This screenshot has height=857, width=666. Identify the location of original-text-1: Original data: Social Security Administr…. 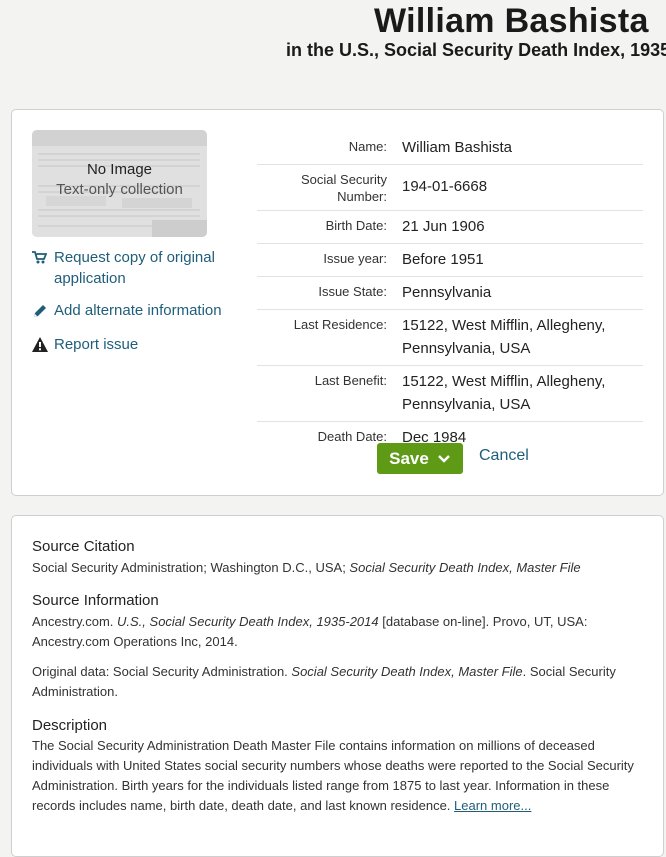
(162, 671).